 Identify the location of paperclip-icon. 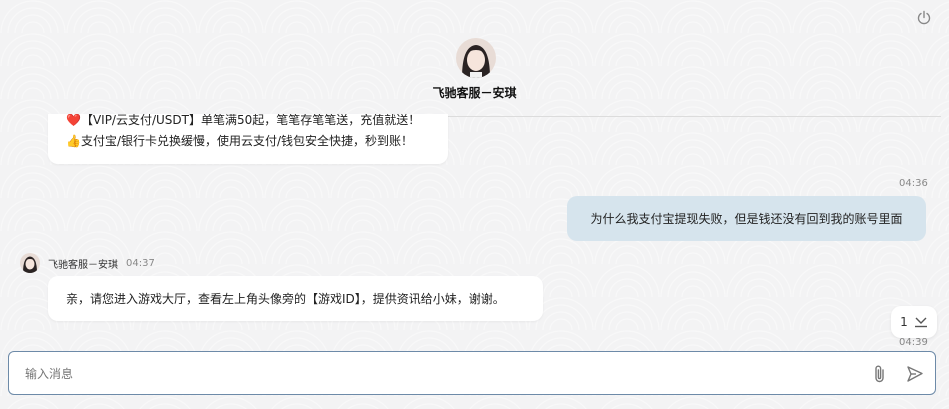
(879, 374).